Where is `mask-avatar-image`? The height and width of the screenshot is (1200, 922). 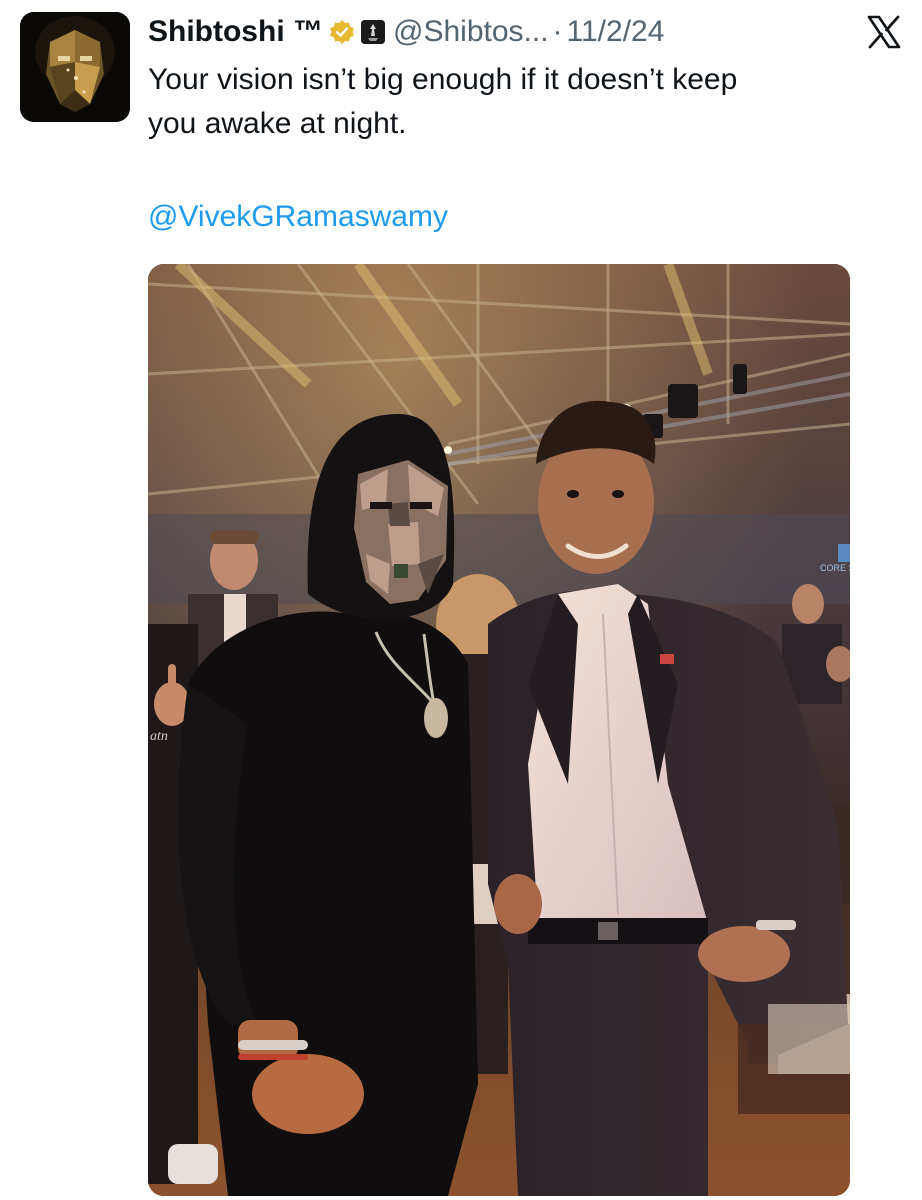 mask-avatar-image is located at coordinates (75, 67).